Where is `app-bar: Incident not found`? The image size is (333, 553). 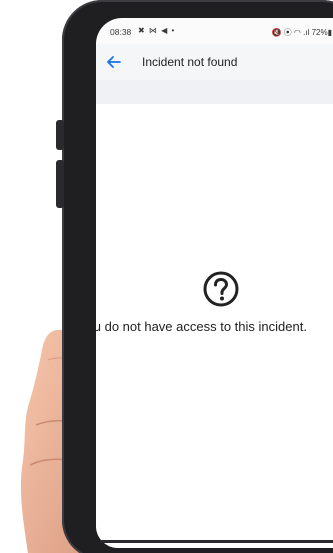
app-bar: Incident not found is located at coordinates (214, 62).